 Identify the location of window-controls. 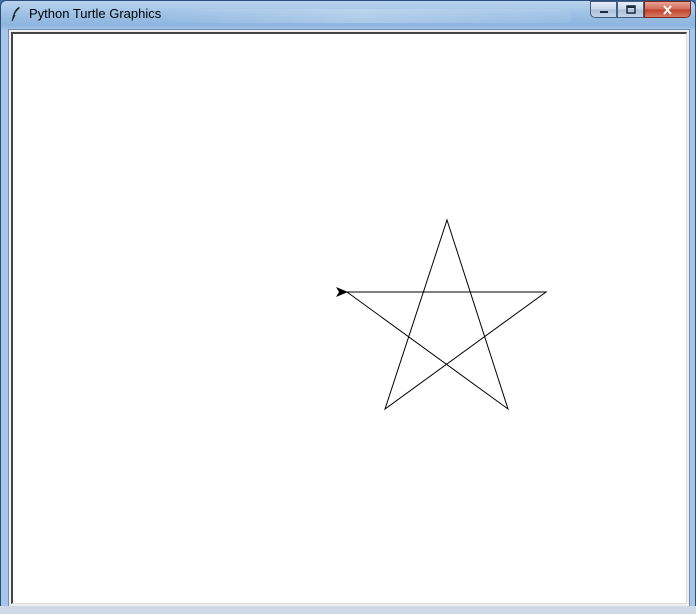
(640, 10).